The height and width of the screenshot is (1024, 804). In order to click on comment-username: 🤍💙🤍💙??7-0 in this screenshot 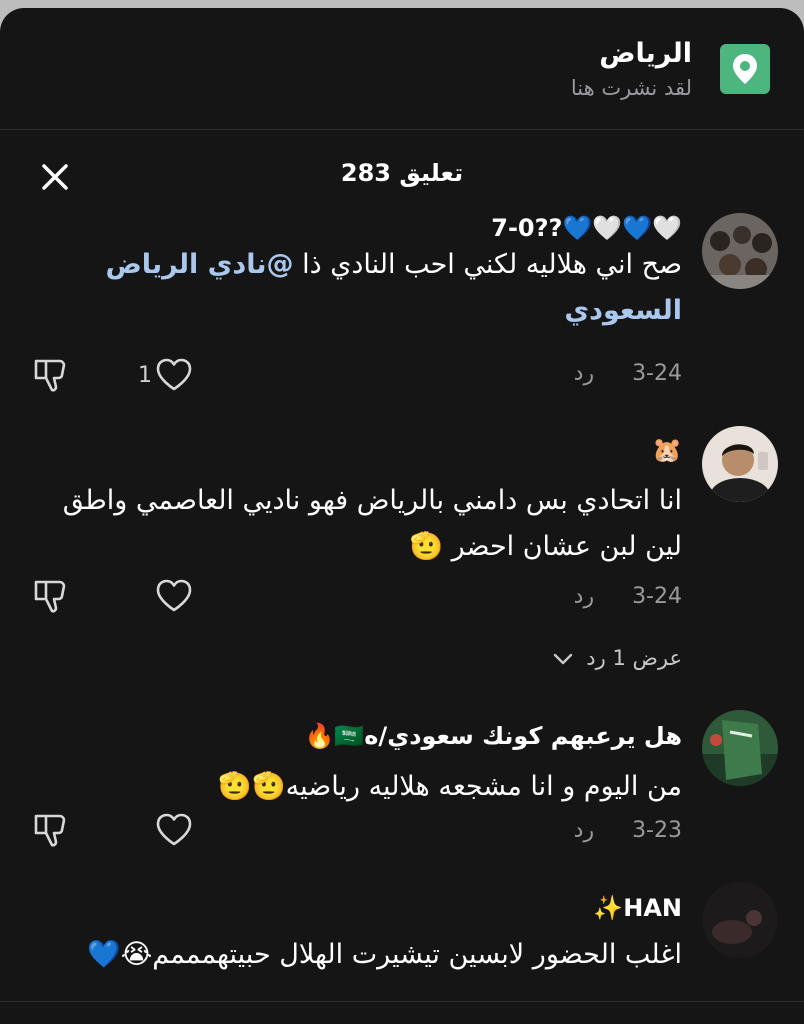, I will do `click(586, 228)`.